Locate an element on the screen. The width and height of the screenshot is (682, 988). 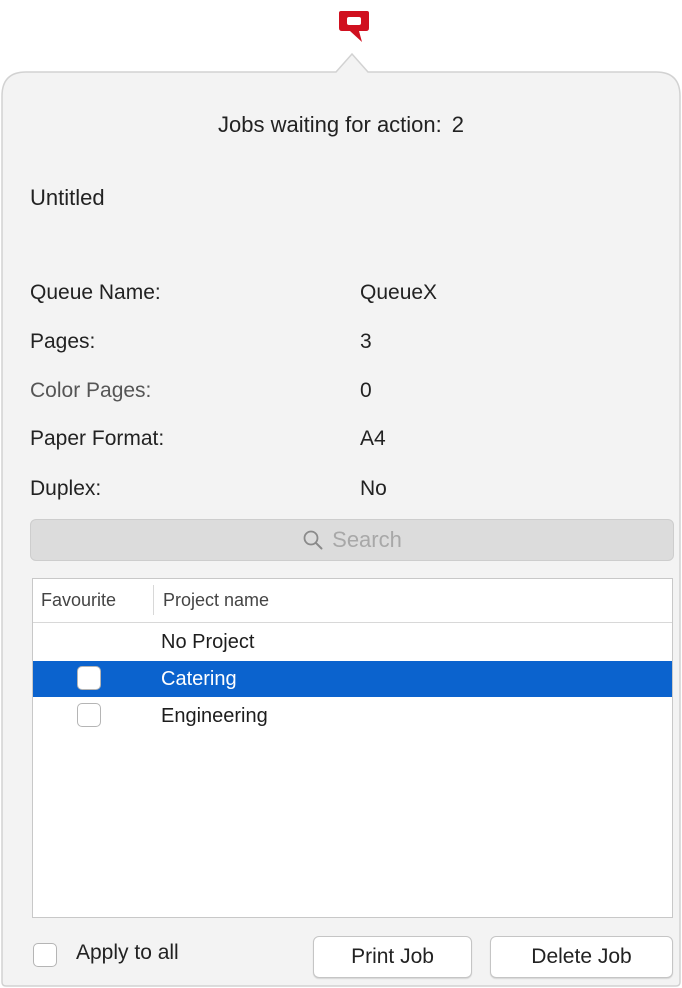
detail-value: No is located at coordinates (373, 488).